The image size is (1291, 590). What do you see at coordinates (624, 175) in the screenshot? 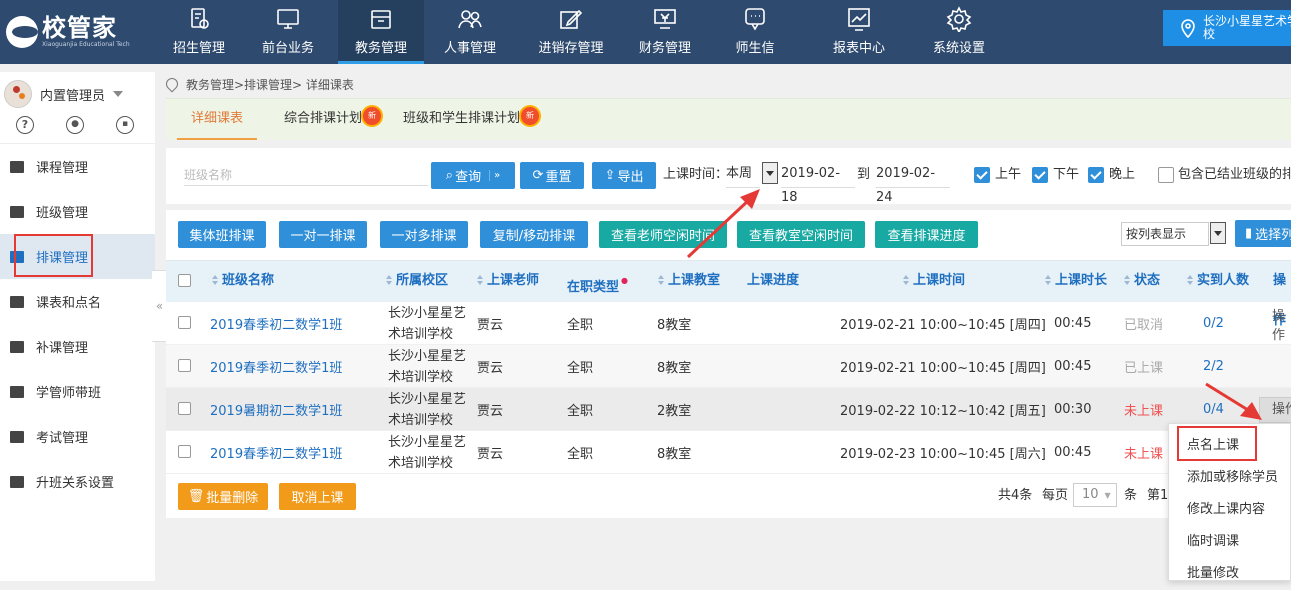
I see `export-button: ⇪ 导出` at bounding box center [624, 175].